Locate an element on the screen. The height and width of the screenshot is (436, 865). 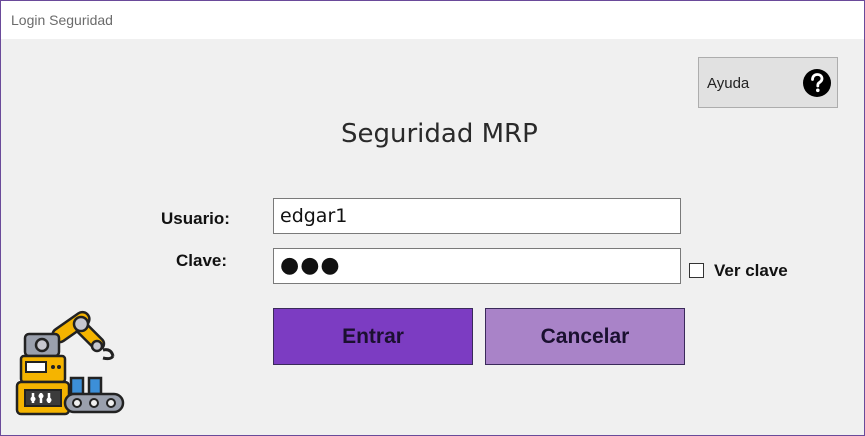
password-label: Clave: is located at coordinates (202, 260).